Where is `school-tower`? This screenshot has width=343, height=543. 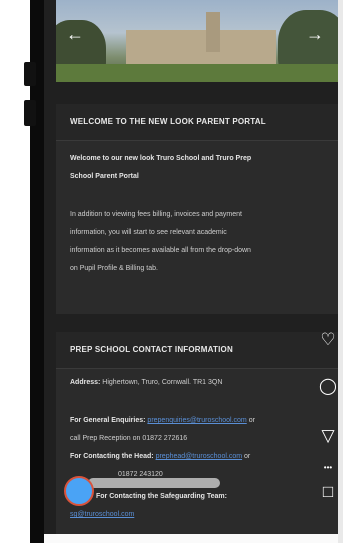 school-tower is located at coordinates (213, 32).